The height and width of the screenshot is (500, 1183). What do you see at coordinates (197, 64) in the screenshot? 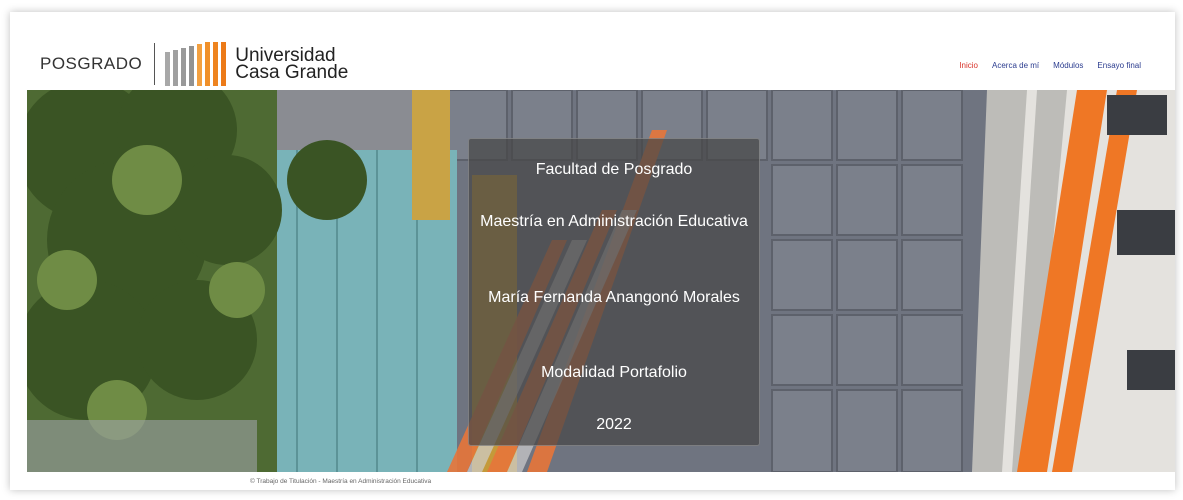
I see `university-logo-icon` at bounding box center [197, 64].